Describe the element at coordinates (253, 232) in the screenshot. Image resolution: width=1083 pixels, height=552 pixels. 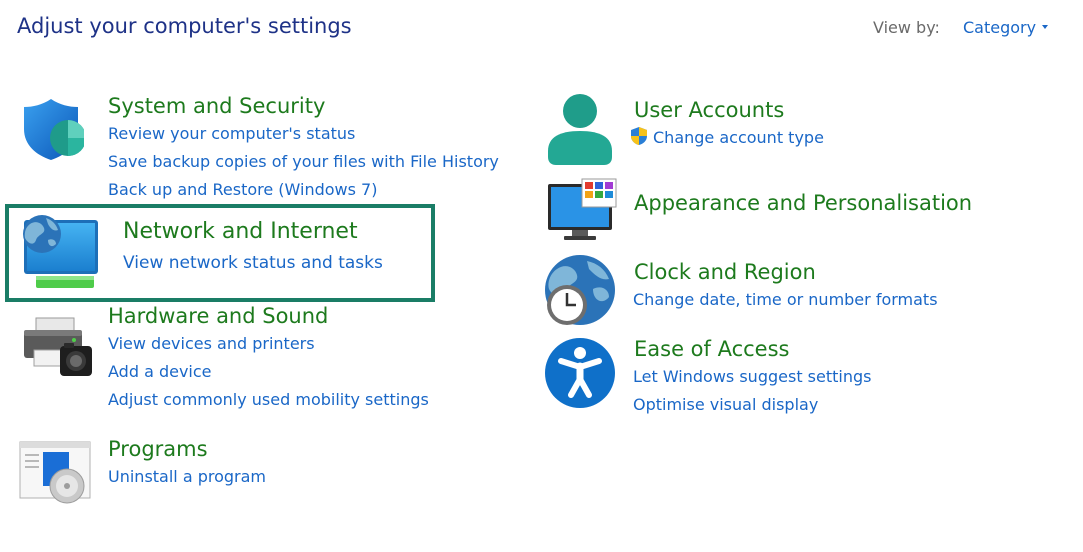
I see `category-title-network-internet: Network and Internet` at that location.